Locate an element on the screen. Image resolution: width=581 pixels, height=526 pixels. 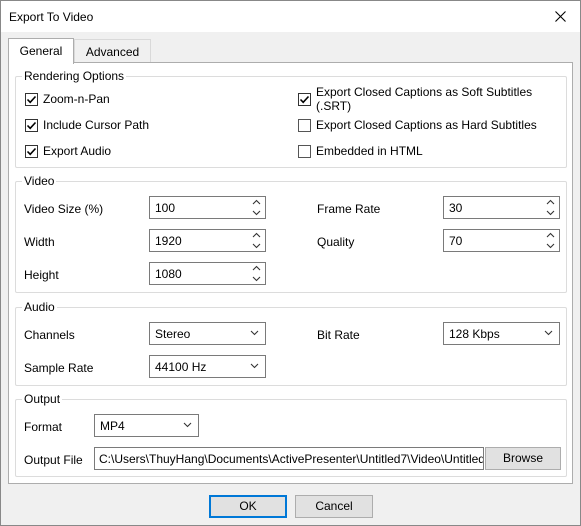
zoom-n-pan-checkbox: Zoom-n-Pan is located at coordinates (67, 99).